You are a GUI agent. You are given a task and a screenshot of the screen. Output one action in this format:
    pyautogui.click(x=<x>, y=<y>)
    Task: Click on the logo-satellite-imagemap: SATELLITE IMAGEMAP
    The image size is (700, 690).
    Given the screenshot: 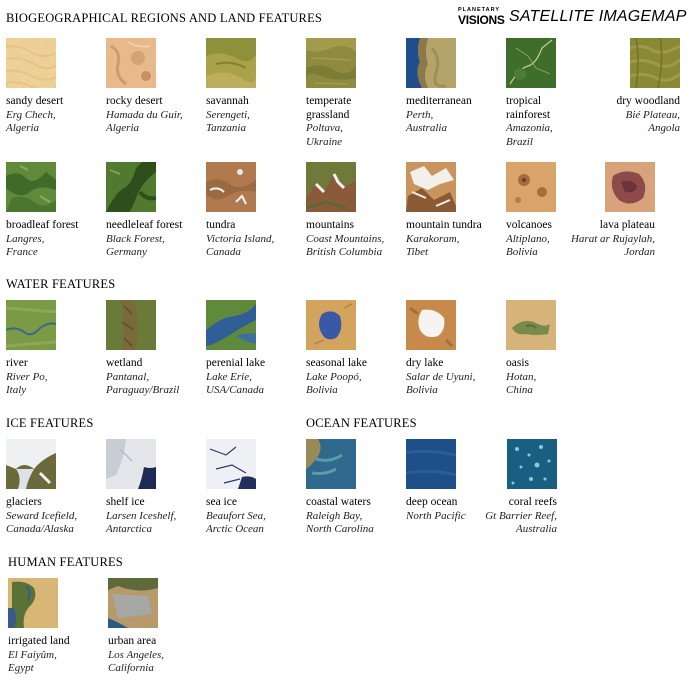 What is the action you would take?
    pyautogui.click(x=598, y=16)
    